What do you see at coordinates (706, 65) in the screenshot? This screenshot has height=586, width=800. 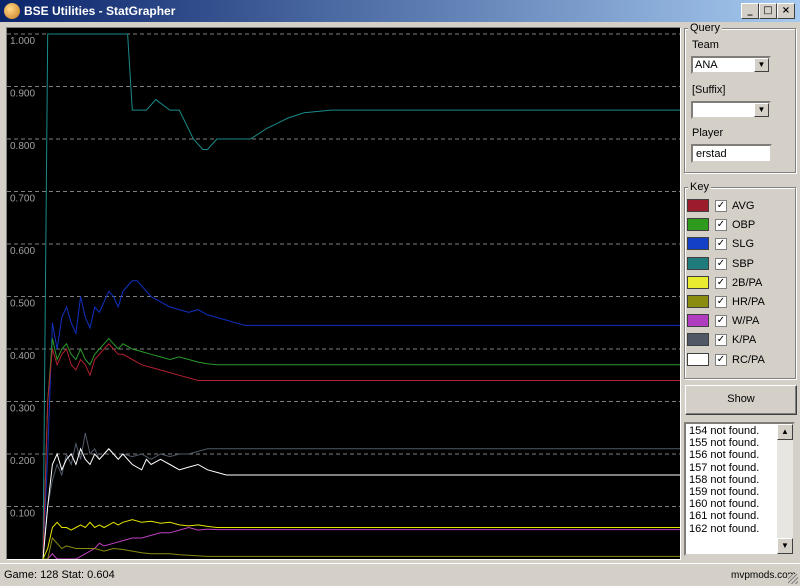 I see `team-select-value: ANA` at bounding box center [706, 65].